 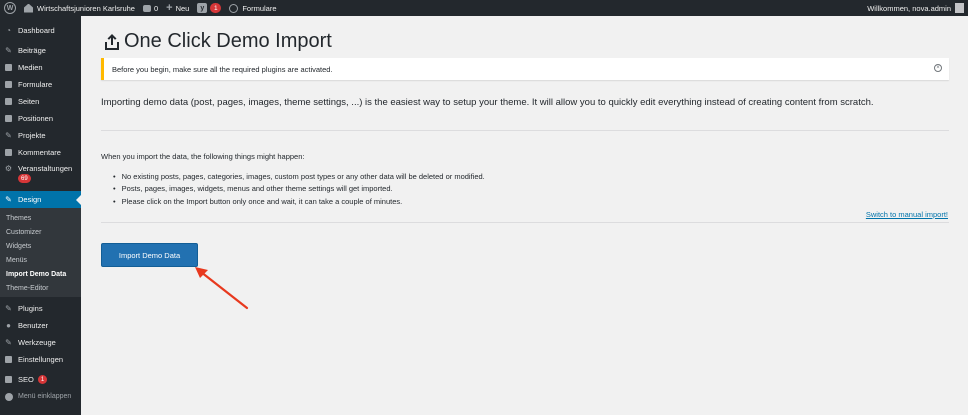 What do you see at coordinates (216, 8) in the screenshot?
I see `yoast-badge: 1` at bounding box center [216, 8].